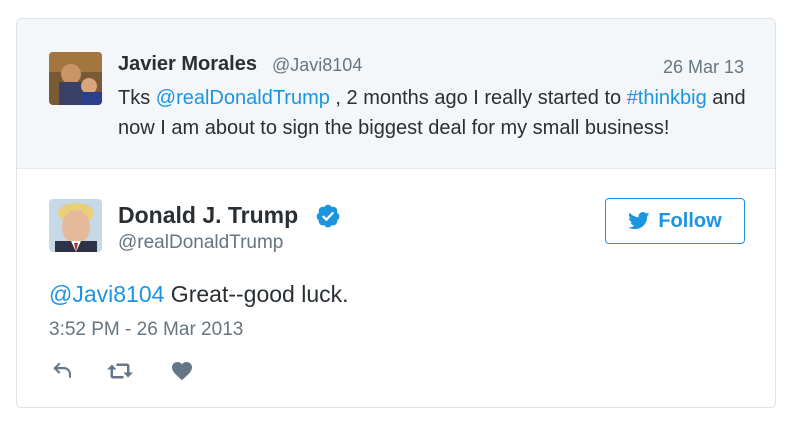 The width and height of the screenshot is (799, 433). Describe the element at coordinates (208, 215) in the screenshot. I see `author-name: Donald J. Trump` at that location.